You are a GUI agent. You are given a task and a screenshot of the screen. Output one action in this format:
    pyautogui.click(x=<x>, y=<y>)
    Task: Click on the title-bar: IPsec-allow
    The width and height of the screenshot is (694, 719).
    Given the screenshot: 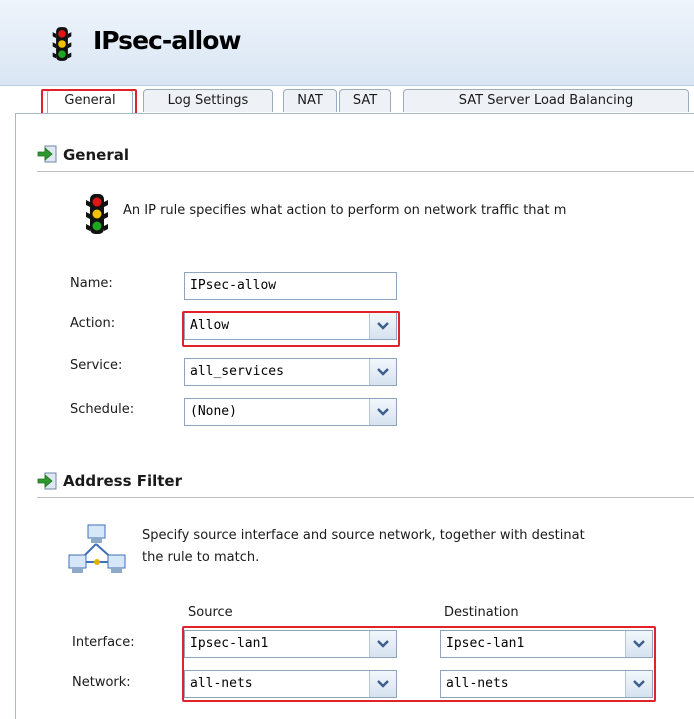 What is the action you would take?
    pyautogui.click(x=347, y=43)
    